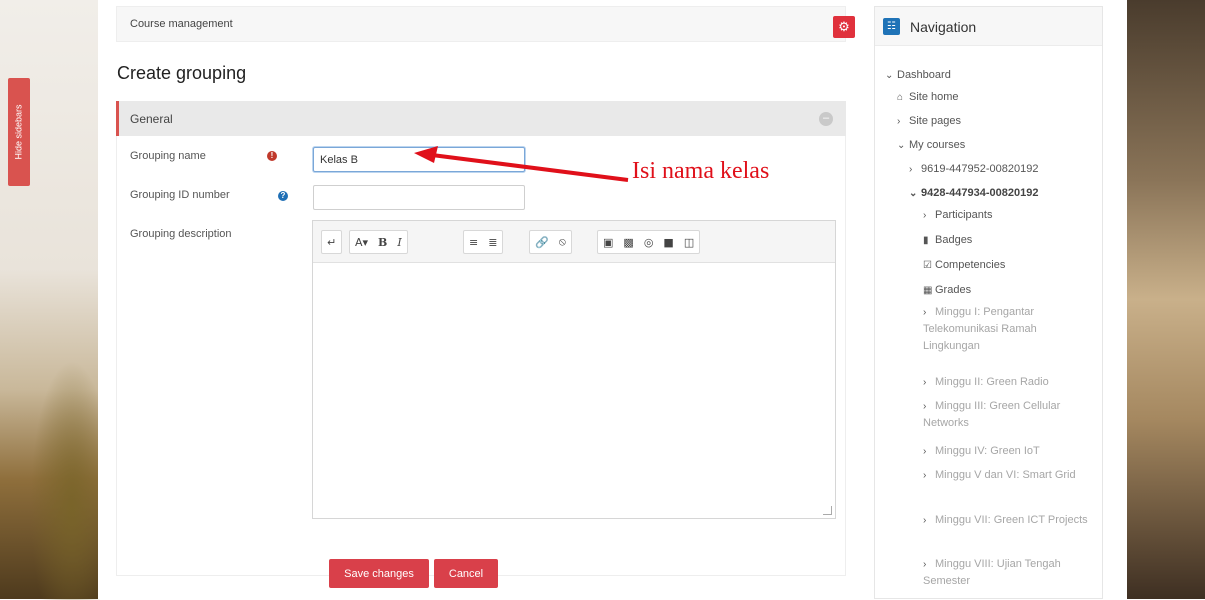 Image resolution: width=1205 pixels, height=600 pixels. What do you see at coordinates (1011, 520) in the screenshot?
I see `nav-week-6-label: Minggu VII: Green ICT Projects` at bounding box center [1011, 520].